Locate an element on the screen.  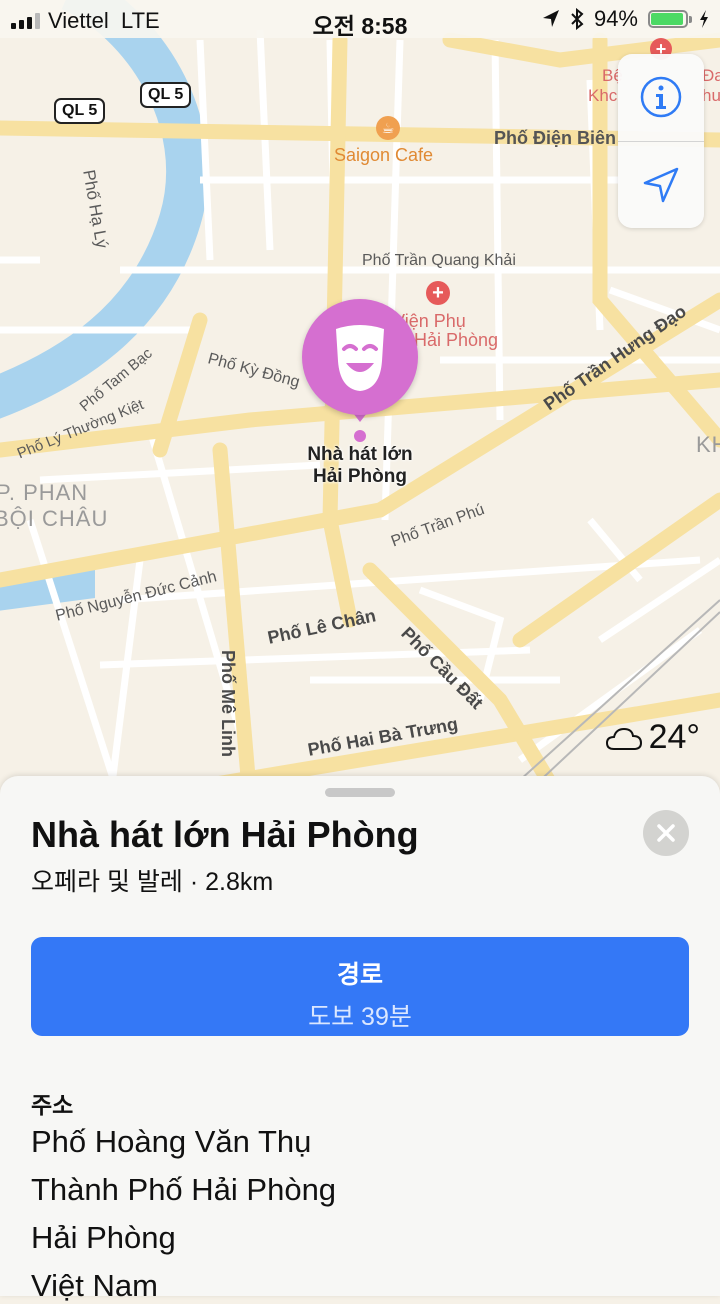
close-button is located at coordinates (666, 833).